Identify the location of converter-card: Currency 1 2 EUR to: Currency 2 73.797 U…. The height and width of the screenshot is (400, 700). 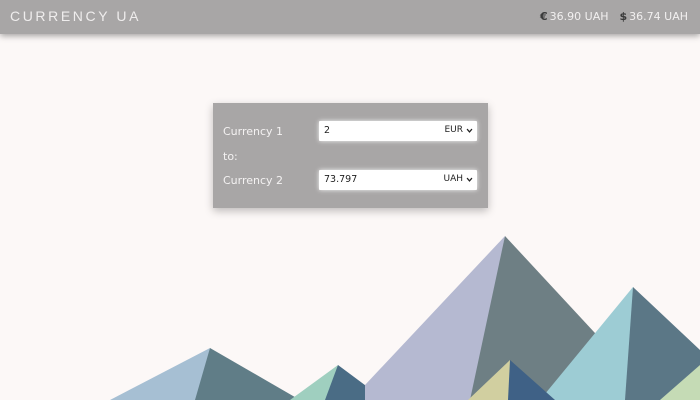
(350, 155).